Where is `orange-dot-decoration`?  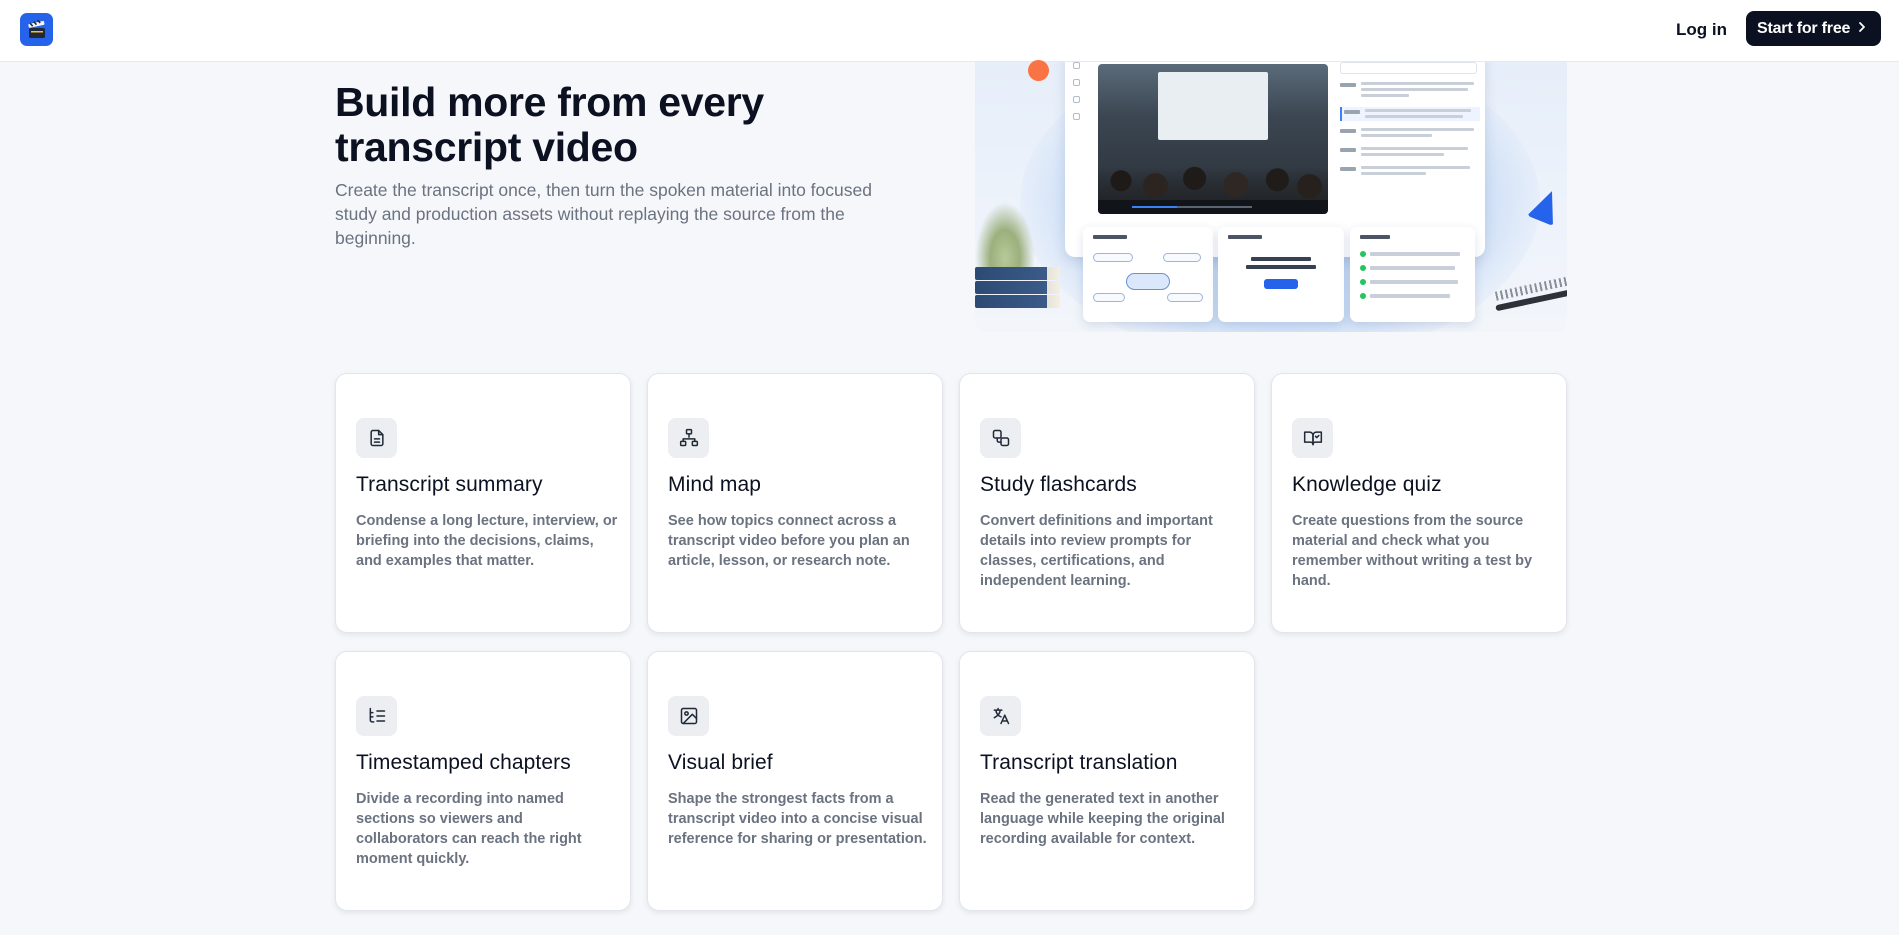
orange-dot-decoration is located at coordinates (1038, 70).